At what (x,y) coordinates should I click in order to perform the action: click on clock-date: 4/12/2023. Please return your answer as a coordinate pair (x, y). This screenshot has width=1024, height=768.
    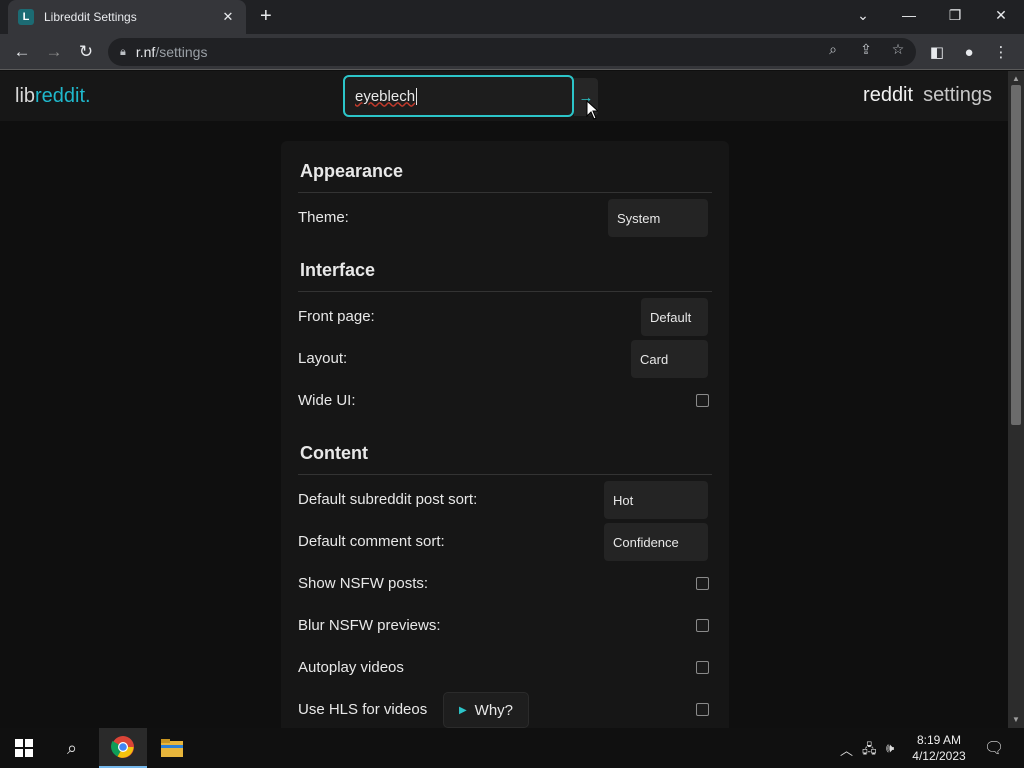
    Looking at the image, I should click on (939, 756).